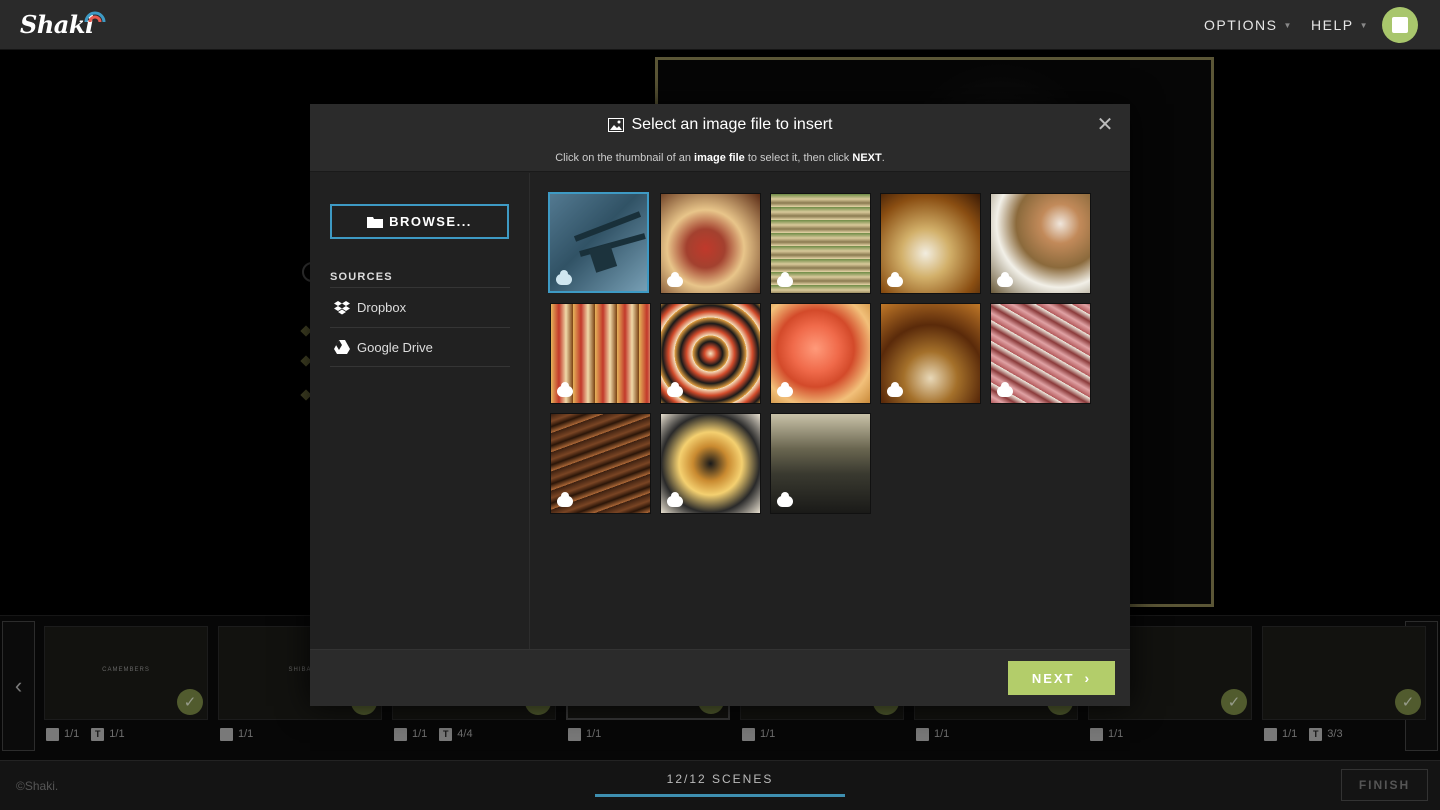 Image resolution: width=1440 pixels, height=810 pixels. What do you see at coordinates (95, 17) in the screenshot?
I see `logo-rainbow-icon` at bounding box center [95, 17].